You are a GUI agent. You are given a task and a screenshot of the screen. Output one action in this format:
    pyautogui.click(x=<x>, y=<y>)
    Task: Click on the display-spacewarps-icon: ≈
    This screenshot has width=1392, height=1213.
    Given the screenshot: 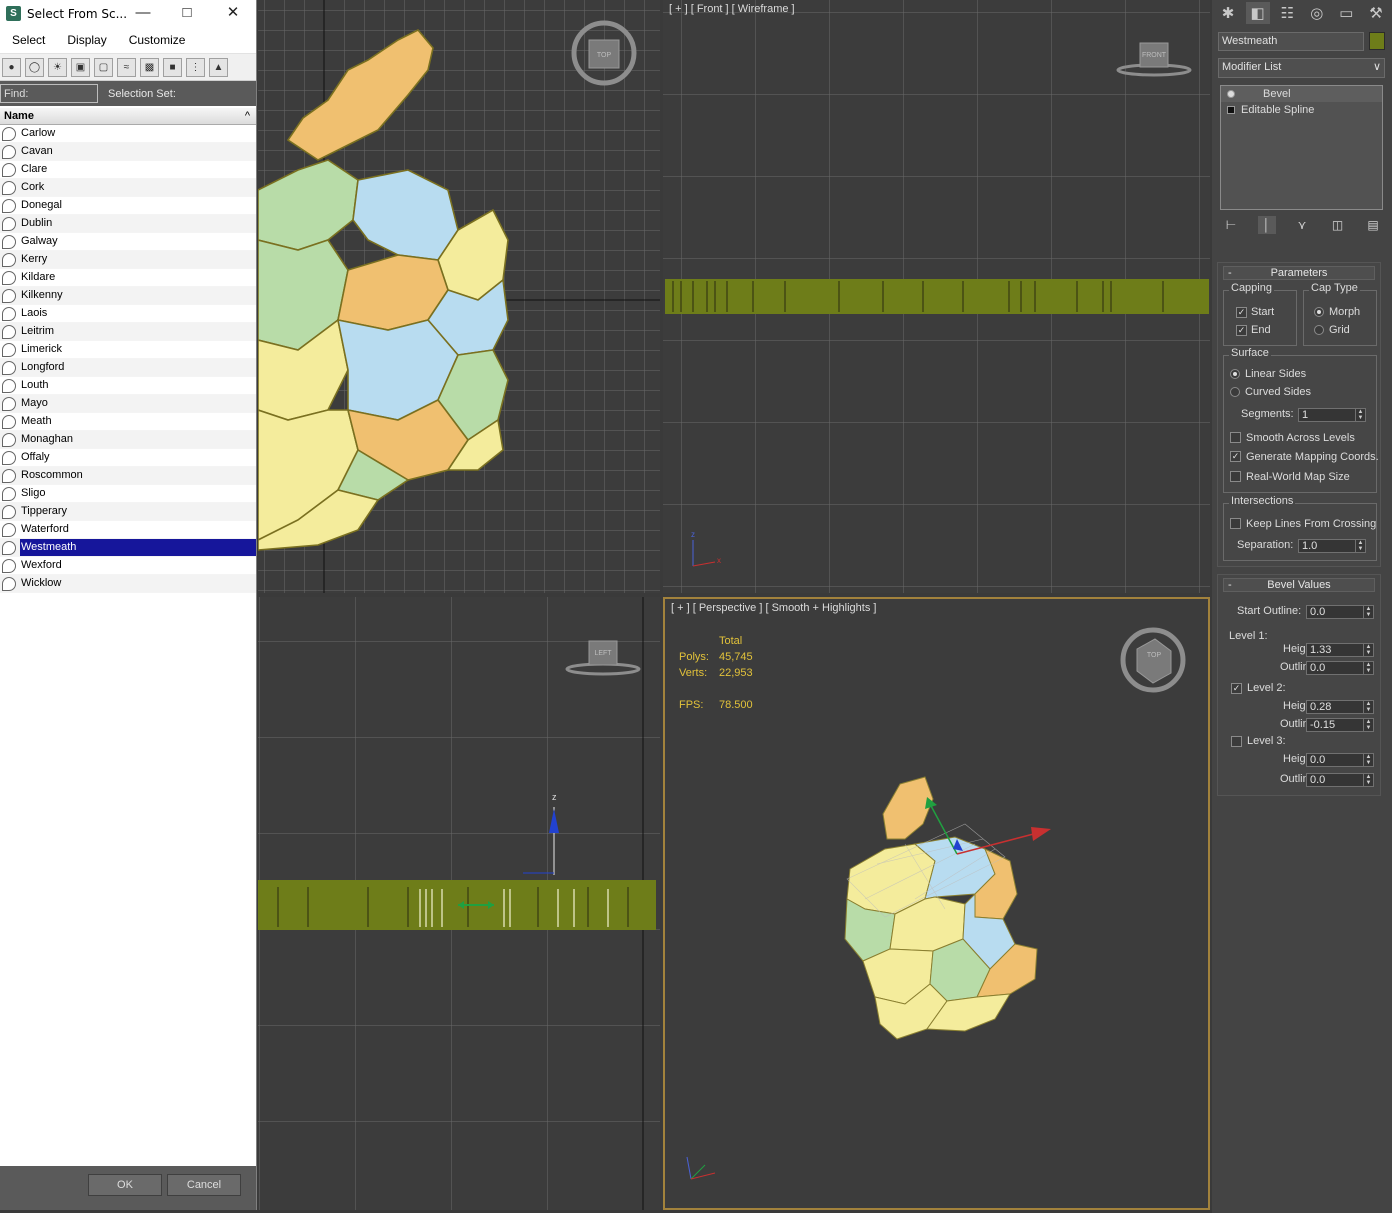 What is the action you would take?
    pyautogui.click(x=126, y=67)
    